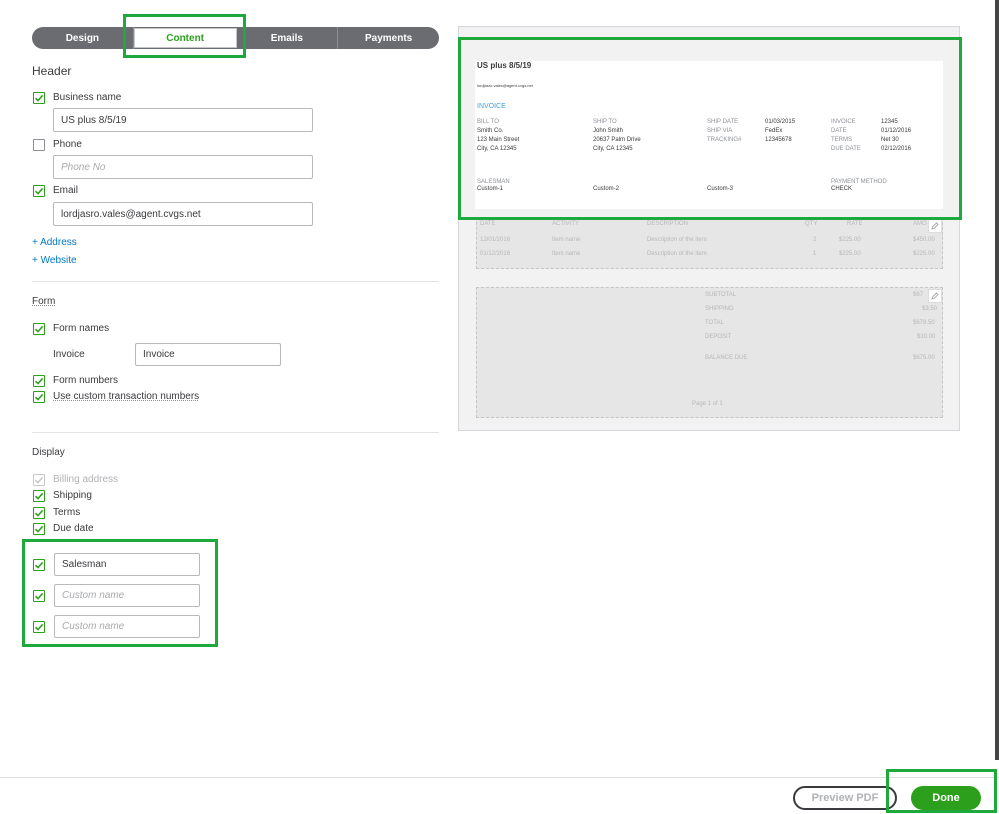  Describe the element at coordinates (126, 396) in the screenshot. I see `custom-numbers-label: Use custom transaction numbers` at that location.